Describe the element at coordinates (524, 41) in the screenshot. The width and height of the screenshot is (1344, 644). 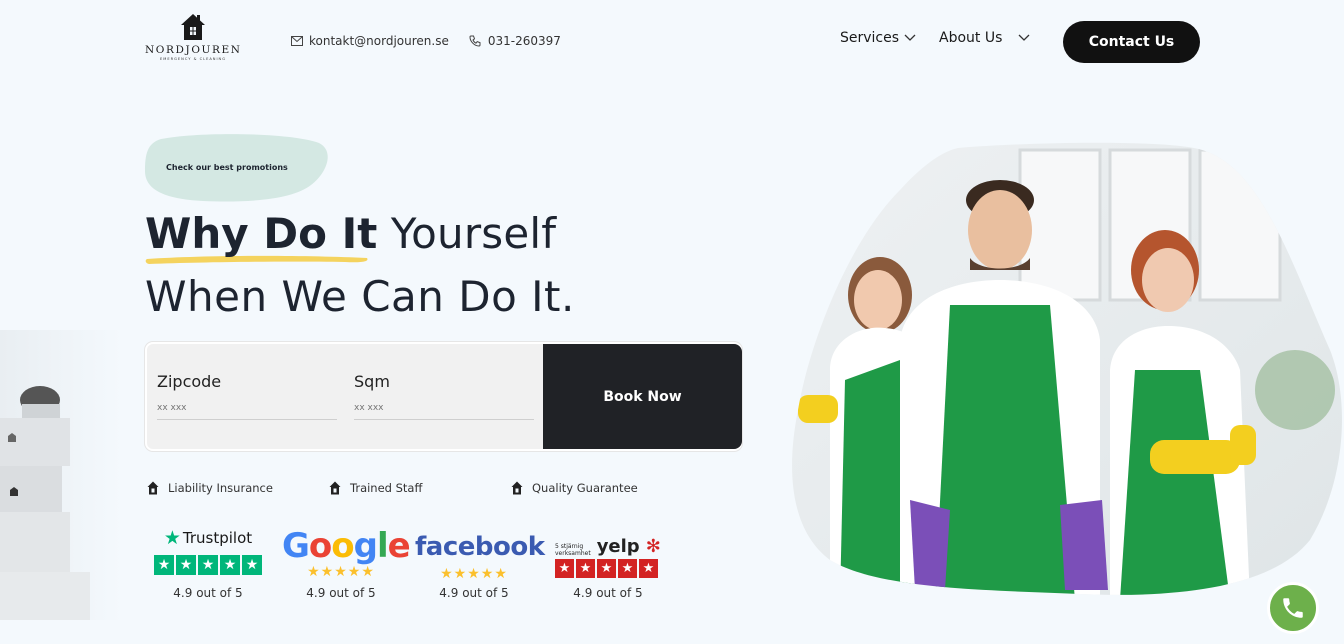
I see `phone-link: 031-260397` at that location.